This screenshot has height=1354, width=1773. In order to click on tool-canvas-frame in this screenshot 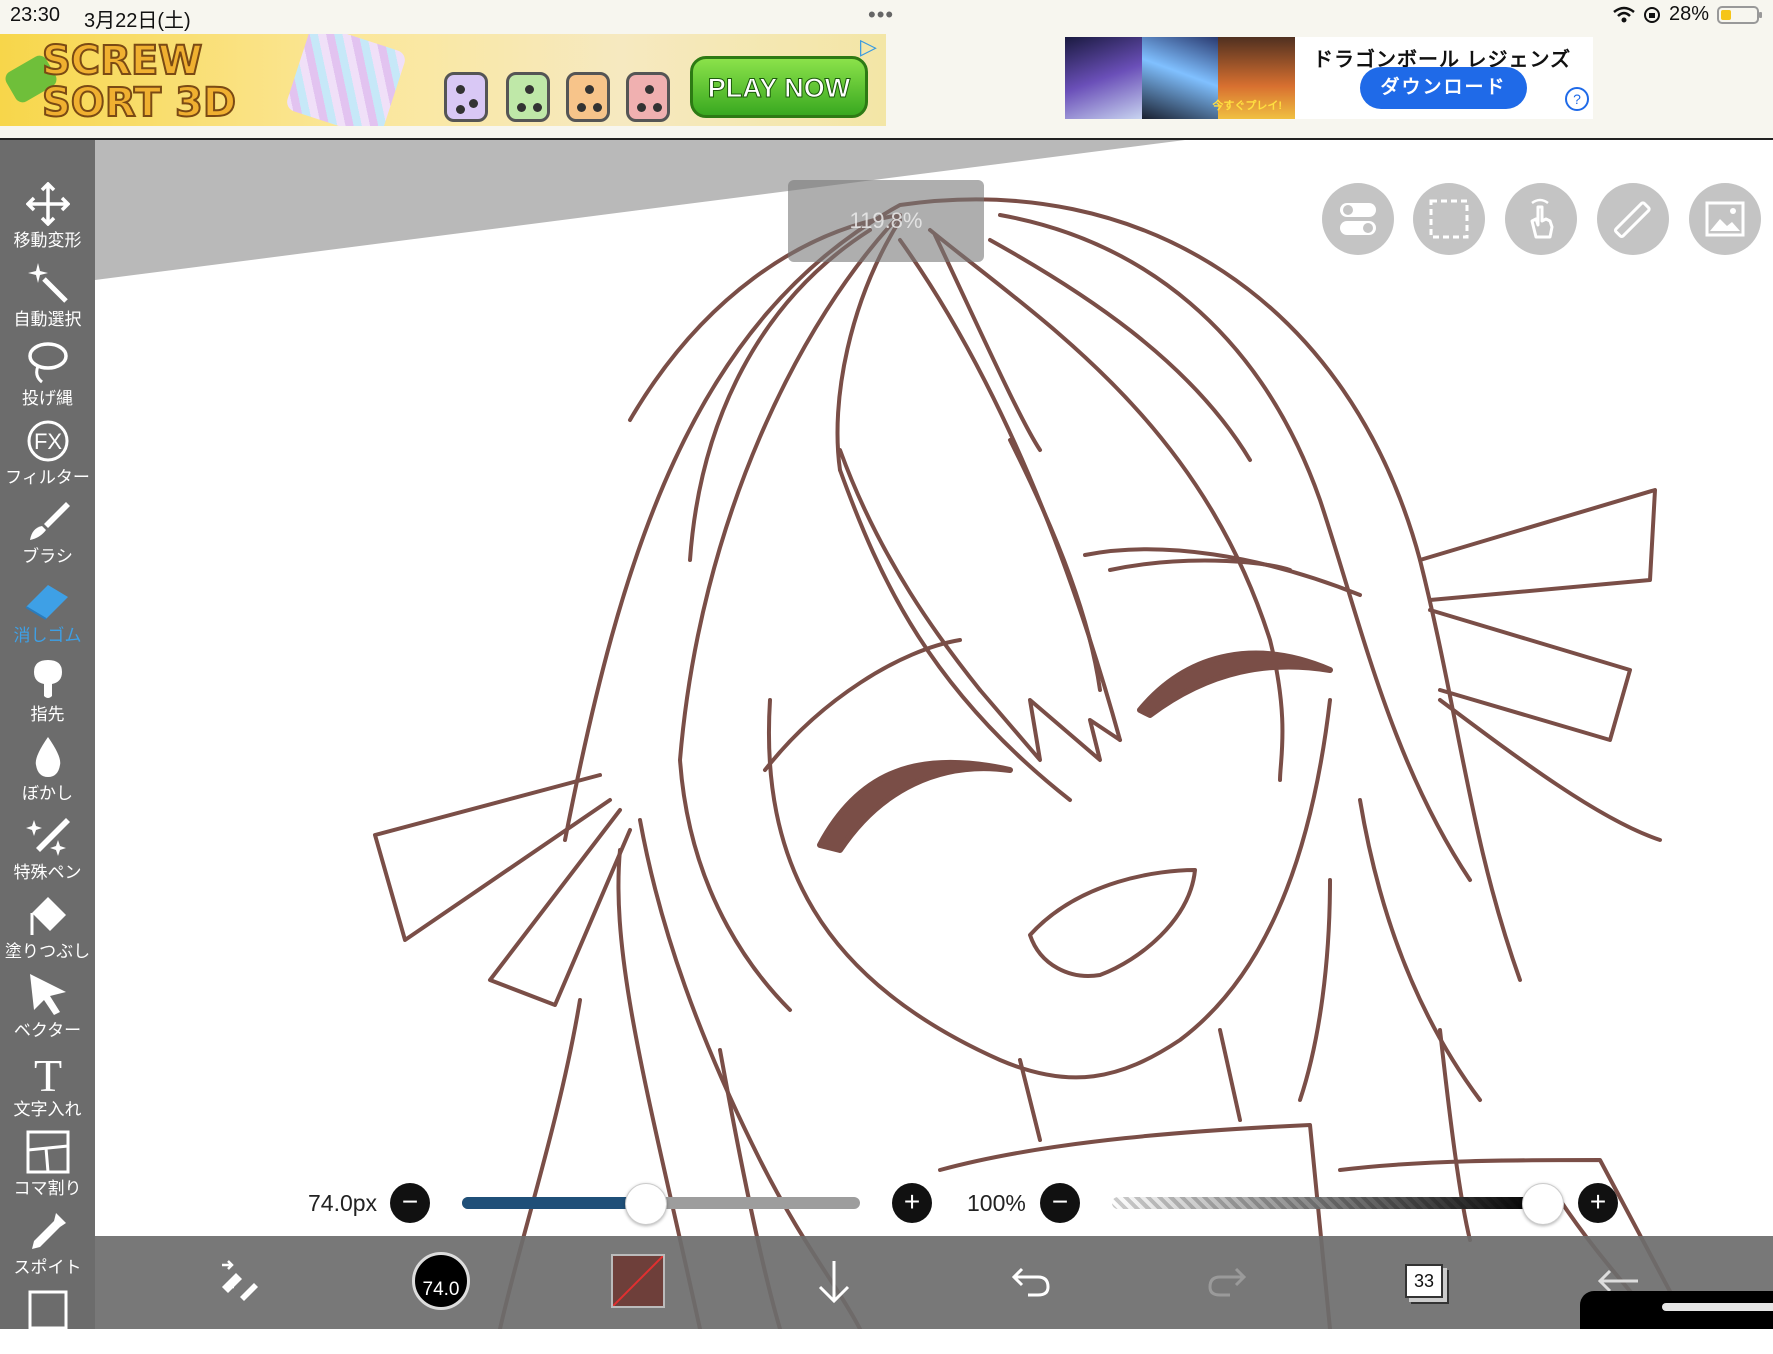, I will do `click(47, 1319)`.